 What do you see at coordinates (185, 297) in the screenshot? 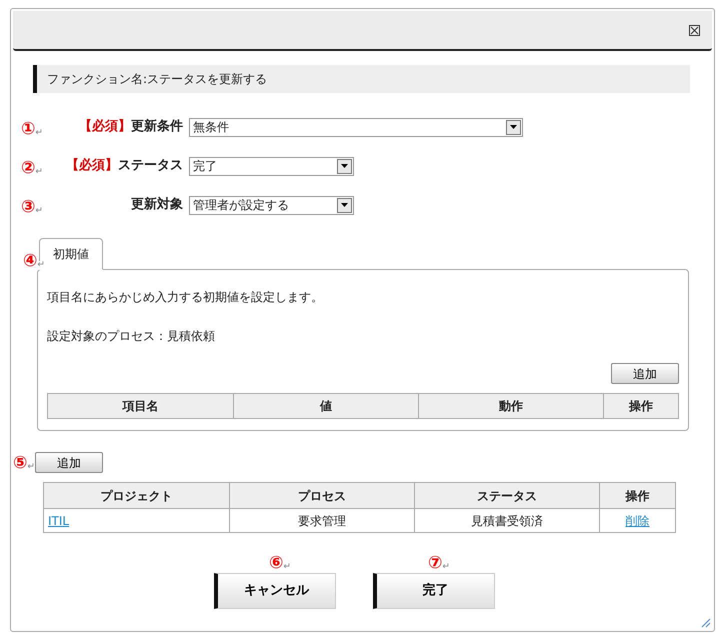
I see `description-text: 項目名にあらかじめ入力する初期値を設定します。` at bounding box center [185, 297].